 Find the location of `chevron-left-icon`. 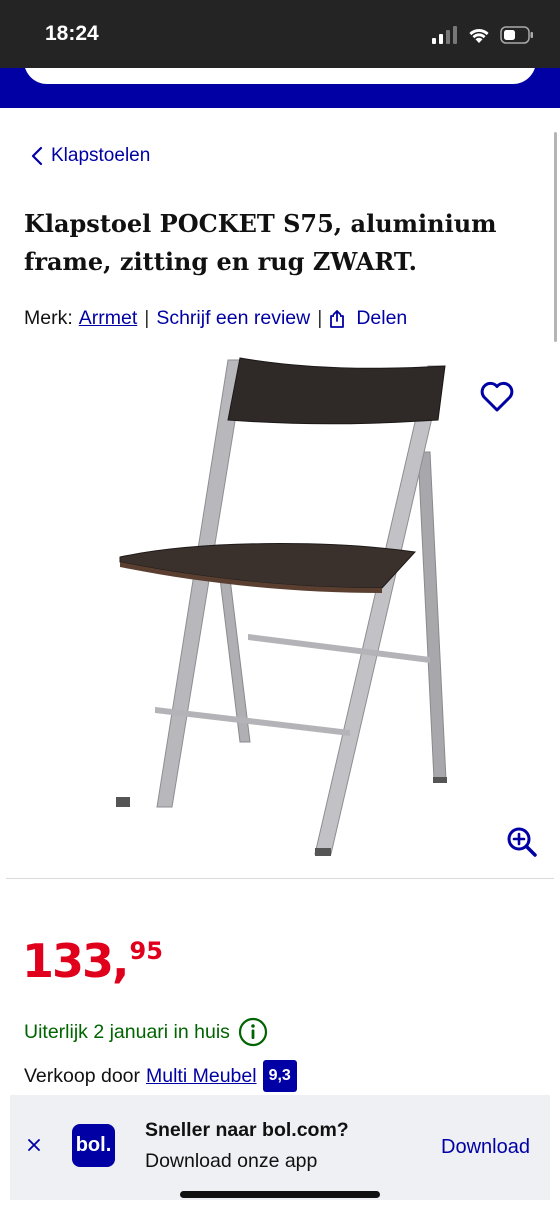

chevron-left-icon is located at coordinates (37, 156).